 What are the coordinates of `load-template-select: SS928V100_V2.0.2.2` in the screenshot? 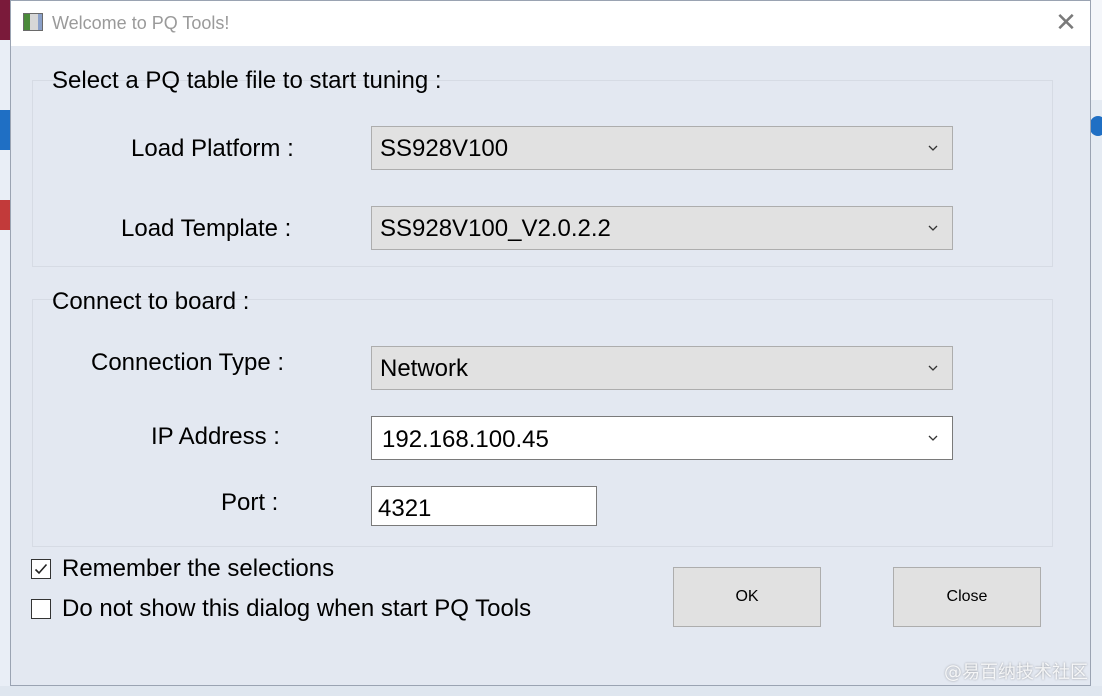 It's located at (662, 228).